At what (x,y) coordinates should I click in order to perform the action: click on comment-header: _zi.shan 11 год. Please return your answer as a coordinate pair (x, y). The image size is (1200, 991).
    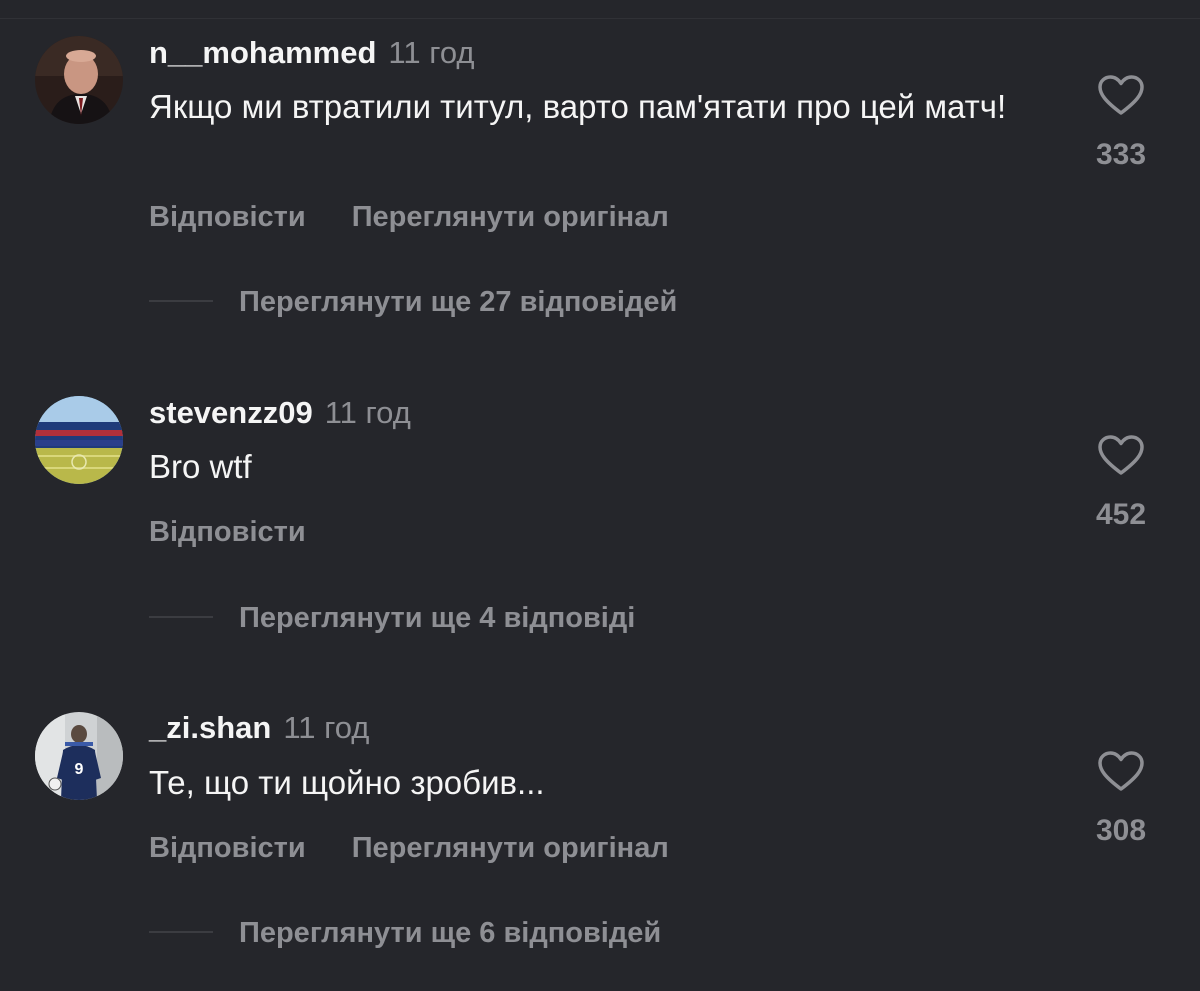
    Looking at the image, I should click on (259, 728).